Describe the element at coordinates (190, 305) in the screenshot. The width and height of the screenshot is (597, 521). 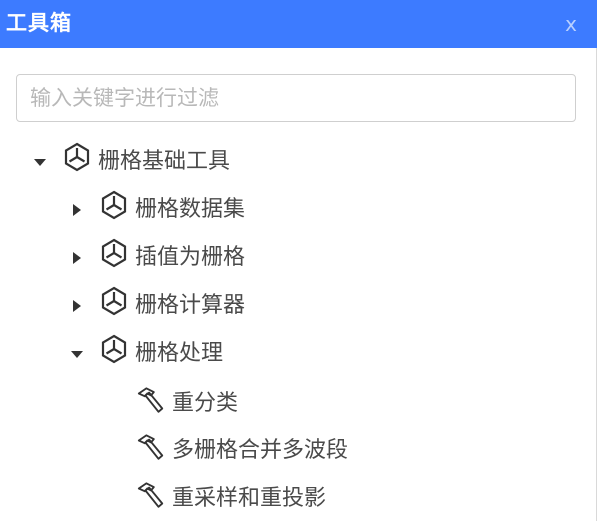
I see `tree-node-label: 栅格计算器` at that location.